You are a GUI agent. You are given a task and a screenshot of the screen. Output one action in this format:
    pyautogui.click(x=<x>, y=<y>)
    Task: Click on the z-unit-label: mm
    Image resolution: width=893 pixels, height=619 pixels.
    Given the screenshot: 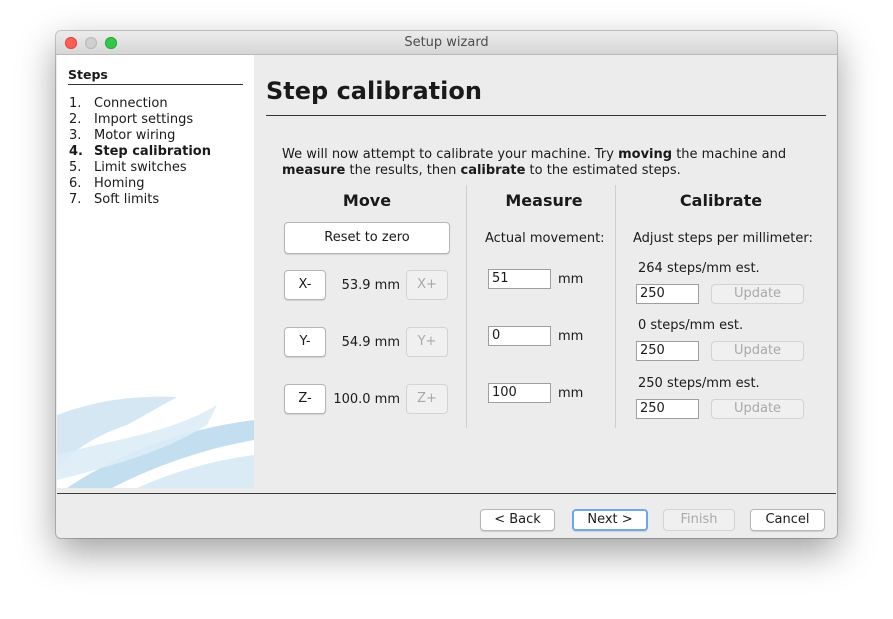 What is the action you would take?
    pyautogui.click(x=571, y=393)
    